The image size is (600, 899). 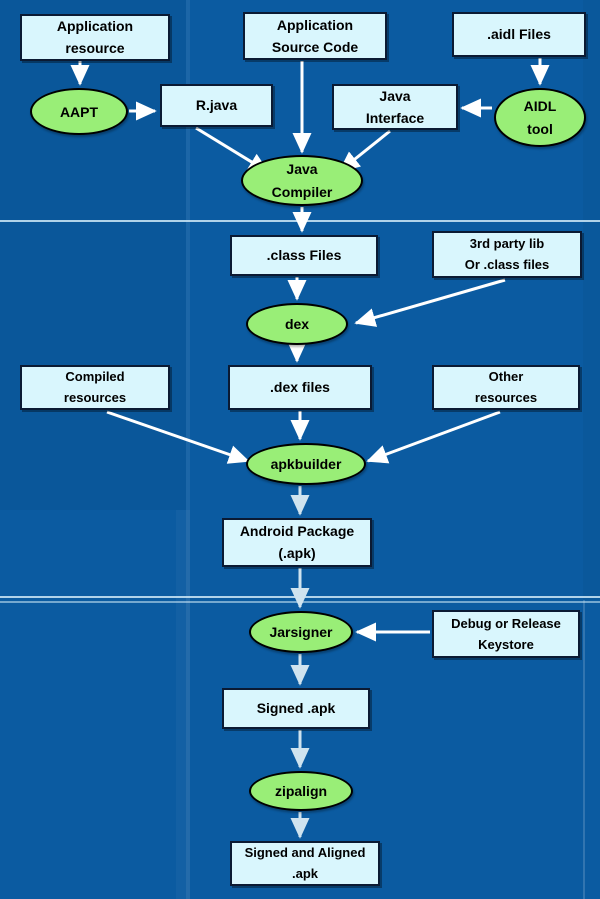 I want to click on node-label: (.apk), so click(x=297, y=553).